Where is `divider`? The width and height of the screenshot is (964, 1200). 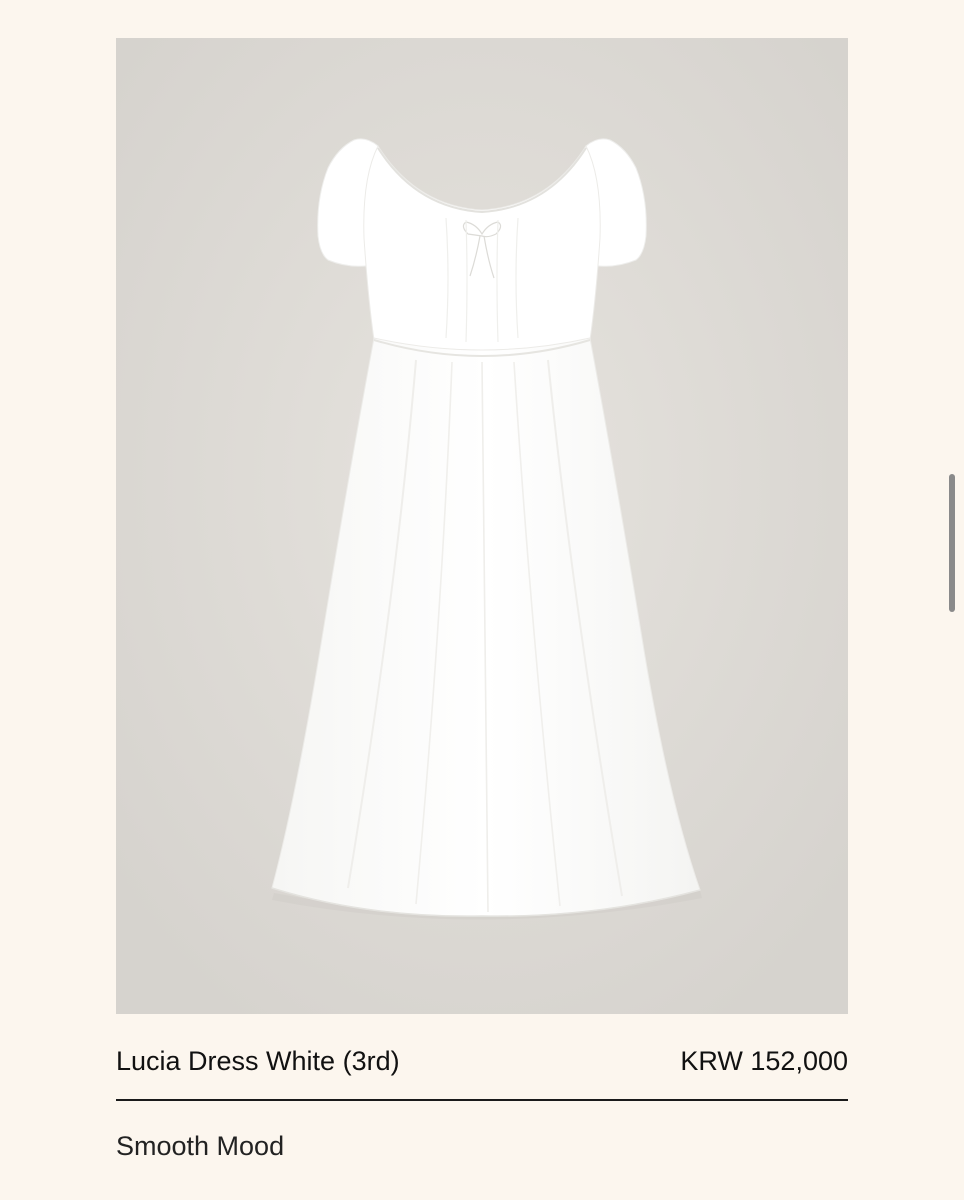
divider is located at coordinates (482, 1100).